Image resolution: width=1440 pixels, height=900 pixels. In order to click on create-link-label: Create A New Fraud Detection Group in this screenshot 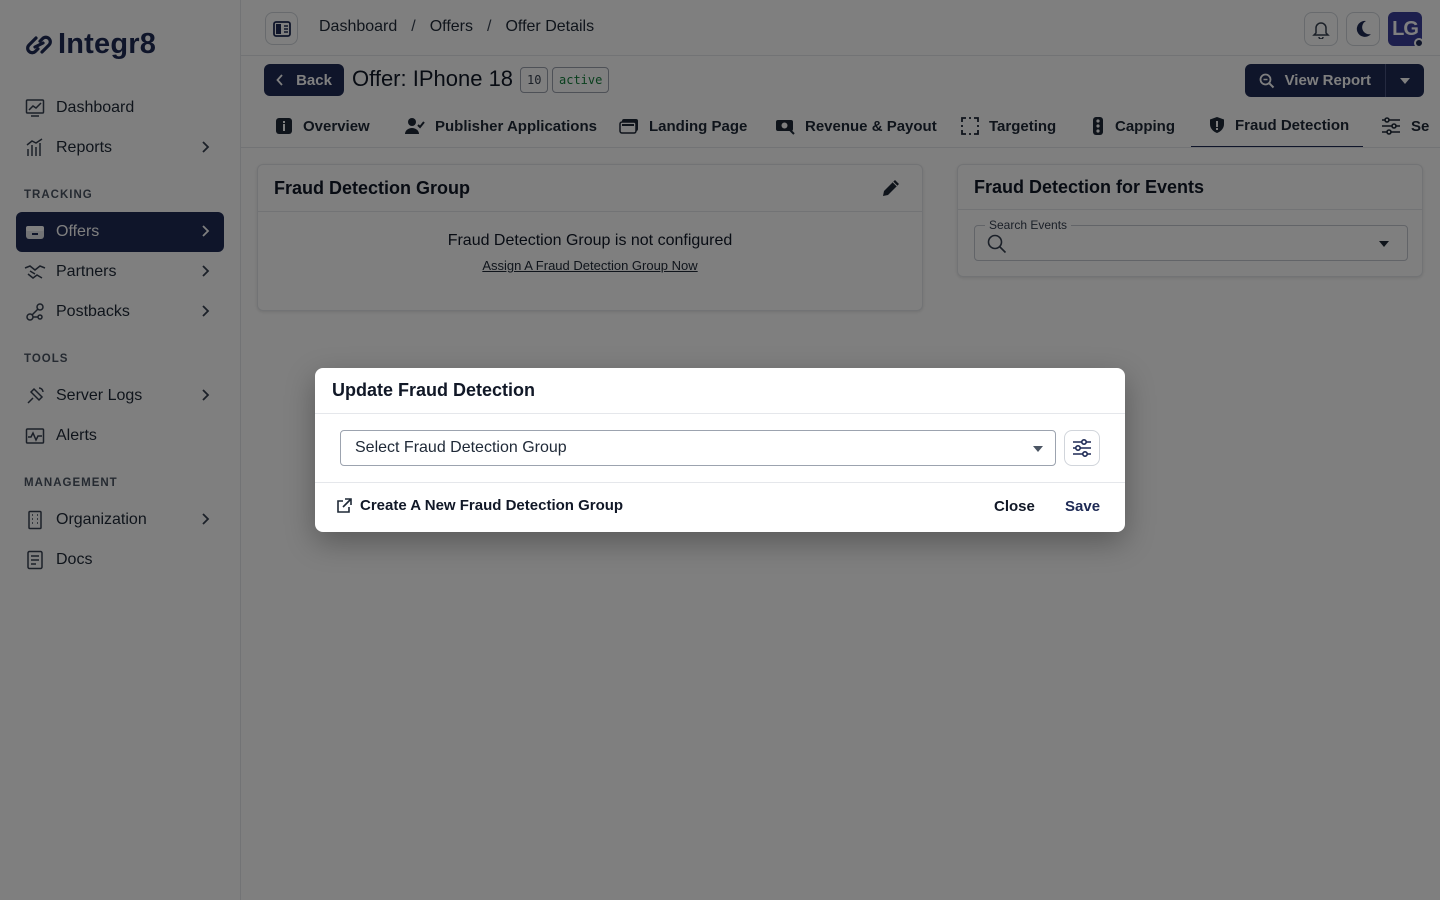, I will do `click(492, 505)`.